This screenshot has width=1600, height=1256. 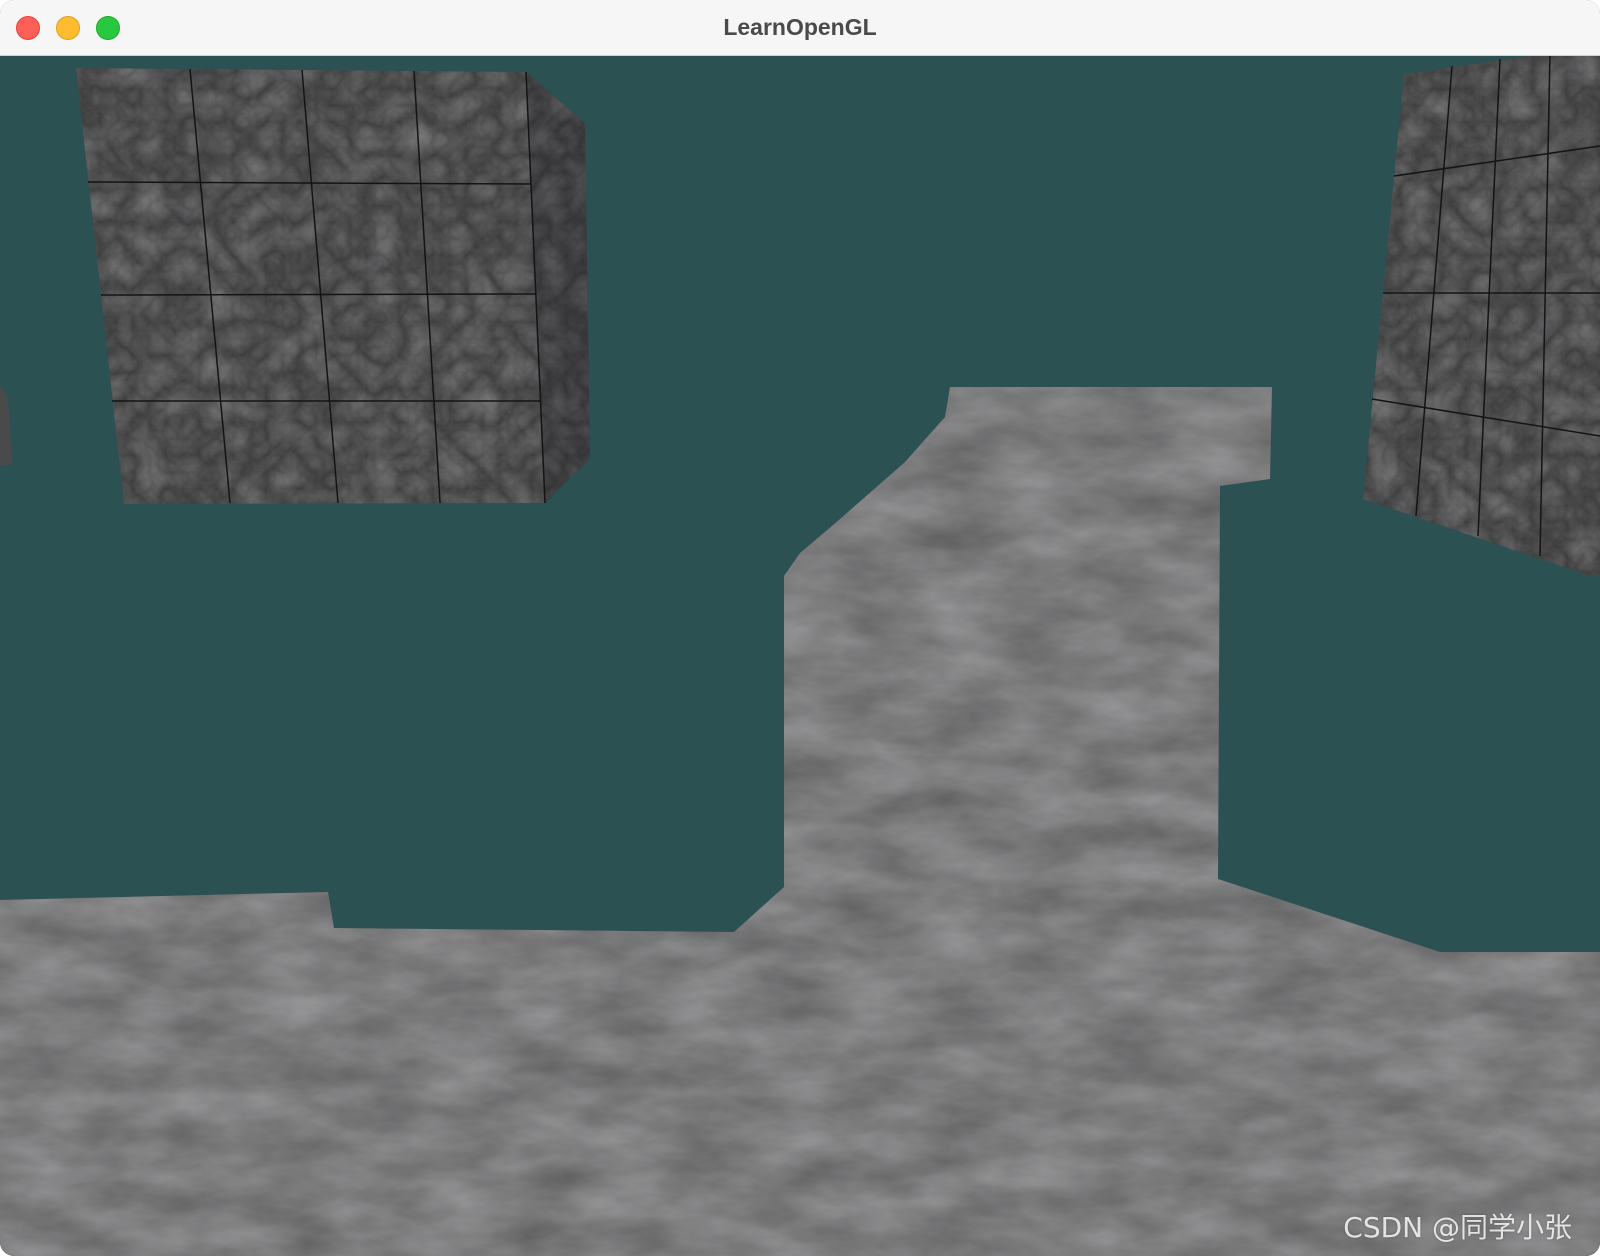 What do you see at coordinates (1457, 1227) in the screenshot?
I see `watermark-text: CSDN @同学小张` at bounding box center [1457, 1227].